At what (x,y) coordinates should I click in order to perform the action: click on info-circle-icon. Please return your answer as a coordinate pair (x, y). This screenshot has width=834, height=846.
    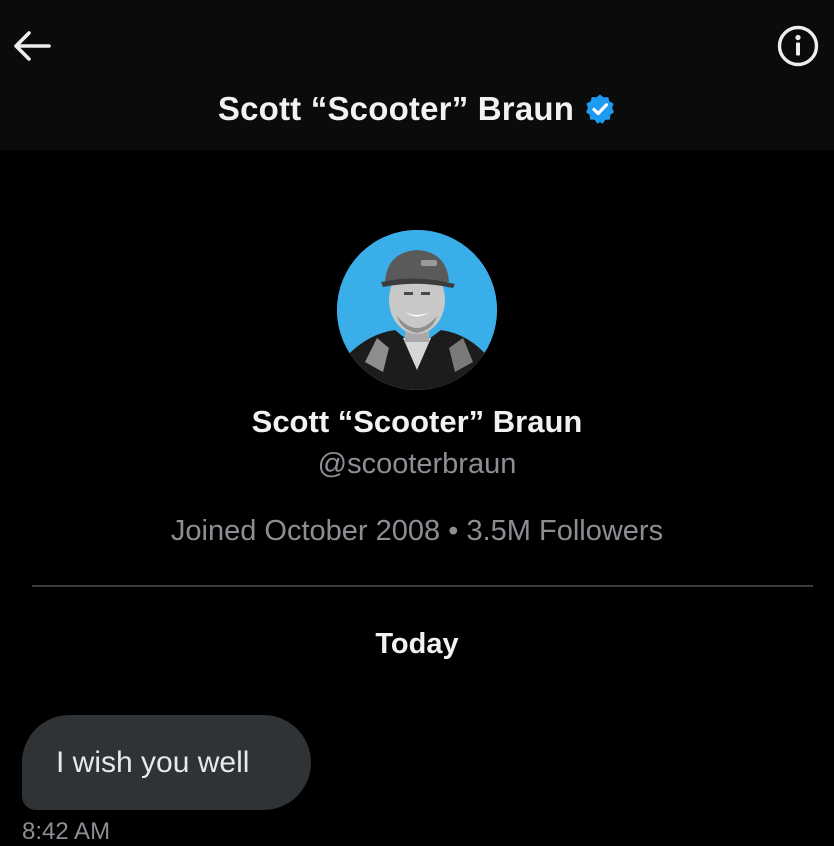
    Looking at the image, I should click on (798, 46).